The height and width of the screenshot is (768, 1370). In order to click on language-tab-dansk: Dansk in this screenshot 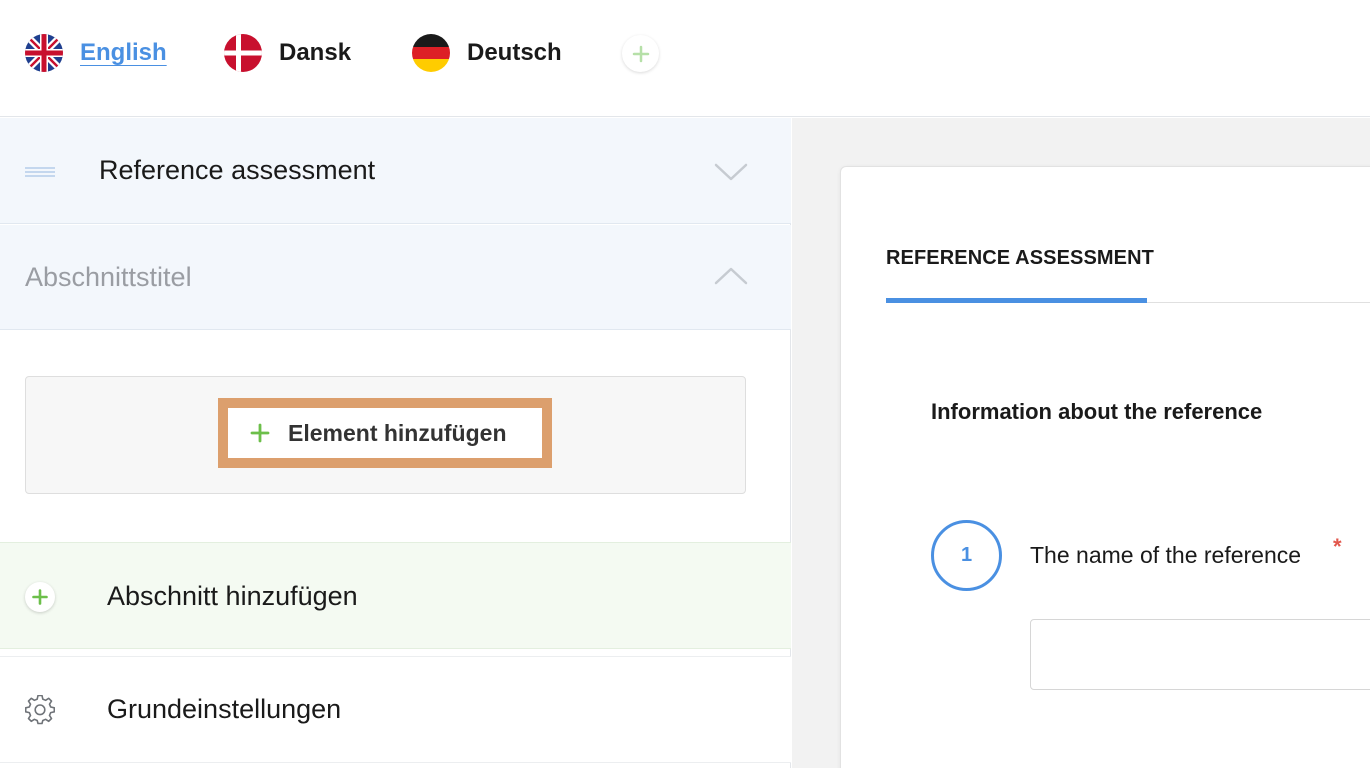, I will do `click(287, 53)`.